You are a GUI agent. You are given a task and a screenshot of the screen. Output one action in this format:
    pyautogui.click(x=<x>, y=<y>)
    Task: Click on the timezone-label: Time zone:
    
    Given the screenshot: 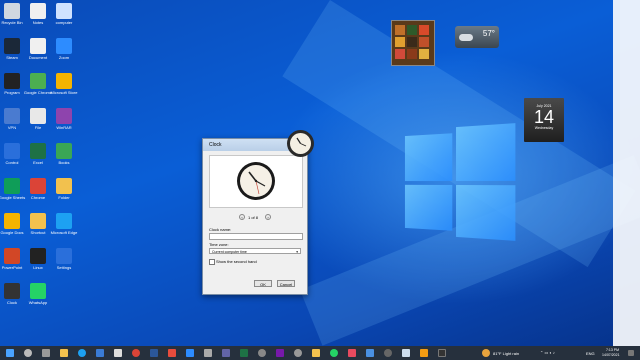 What is the action you would take?
    pyautogui.click(x=219, y=244)
    